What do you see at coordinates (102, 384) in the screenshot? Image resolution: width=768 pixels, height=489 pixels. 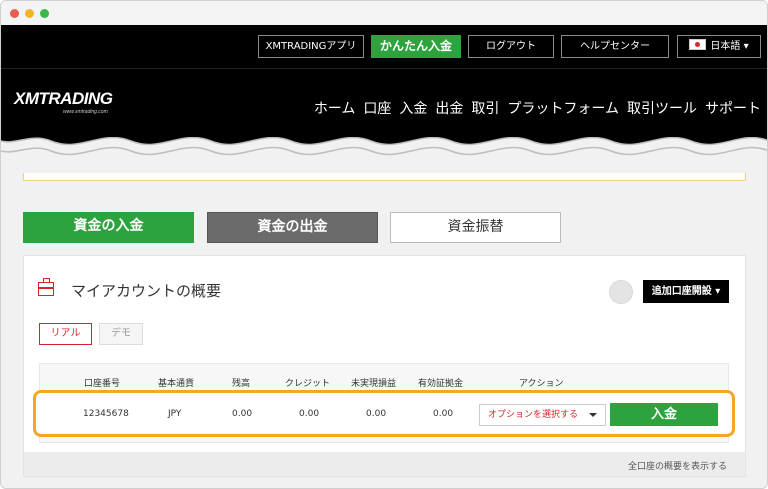 I see `col-account-number: 口座番号` at bounding box center [102, 384].